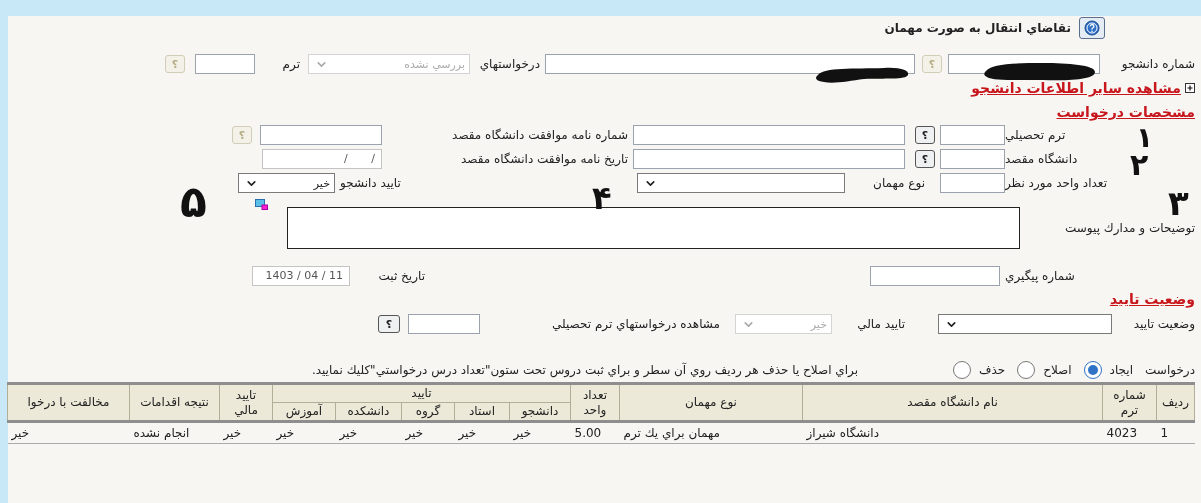  What do you see at coordinates (543, 159) in the screenshot?
I see `field-label: تاريخ نامه موافقت دانشگاه مقصد` at bounding box center [543, 159].